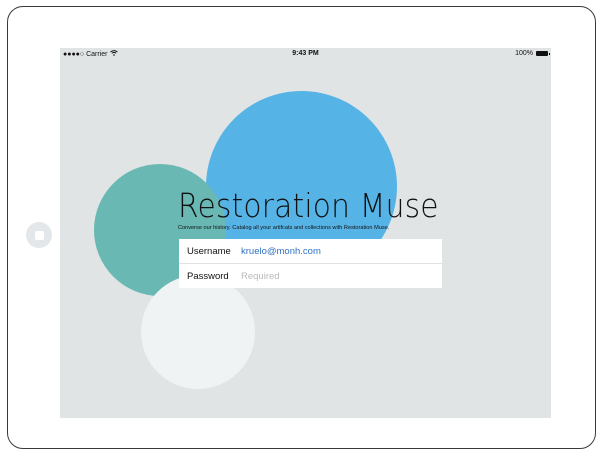  I want to click on home-button, so click(39, 235).